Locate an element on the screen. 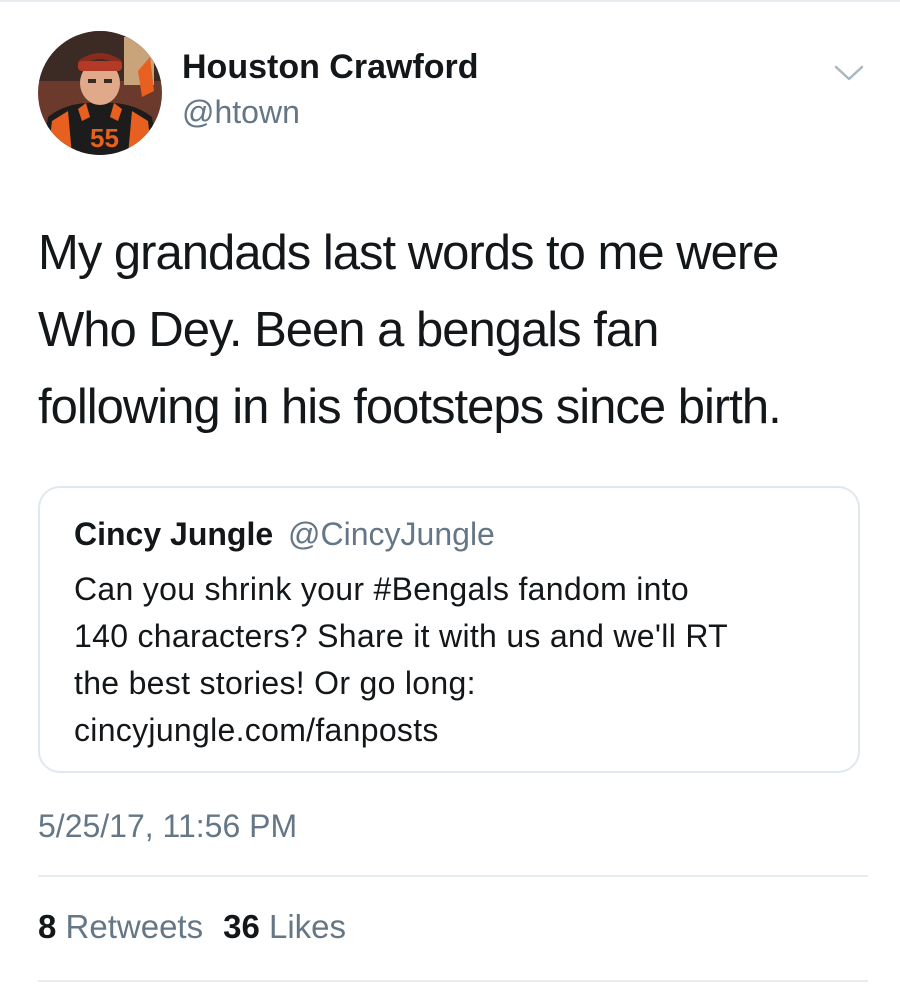 This screenshot has height=988, width=900. retweets-stat: 8 Retweets is located at coordinates (120, 926).